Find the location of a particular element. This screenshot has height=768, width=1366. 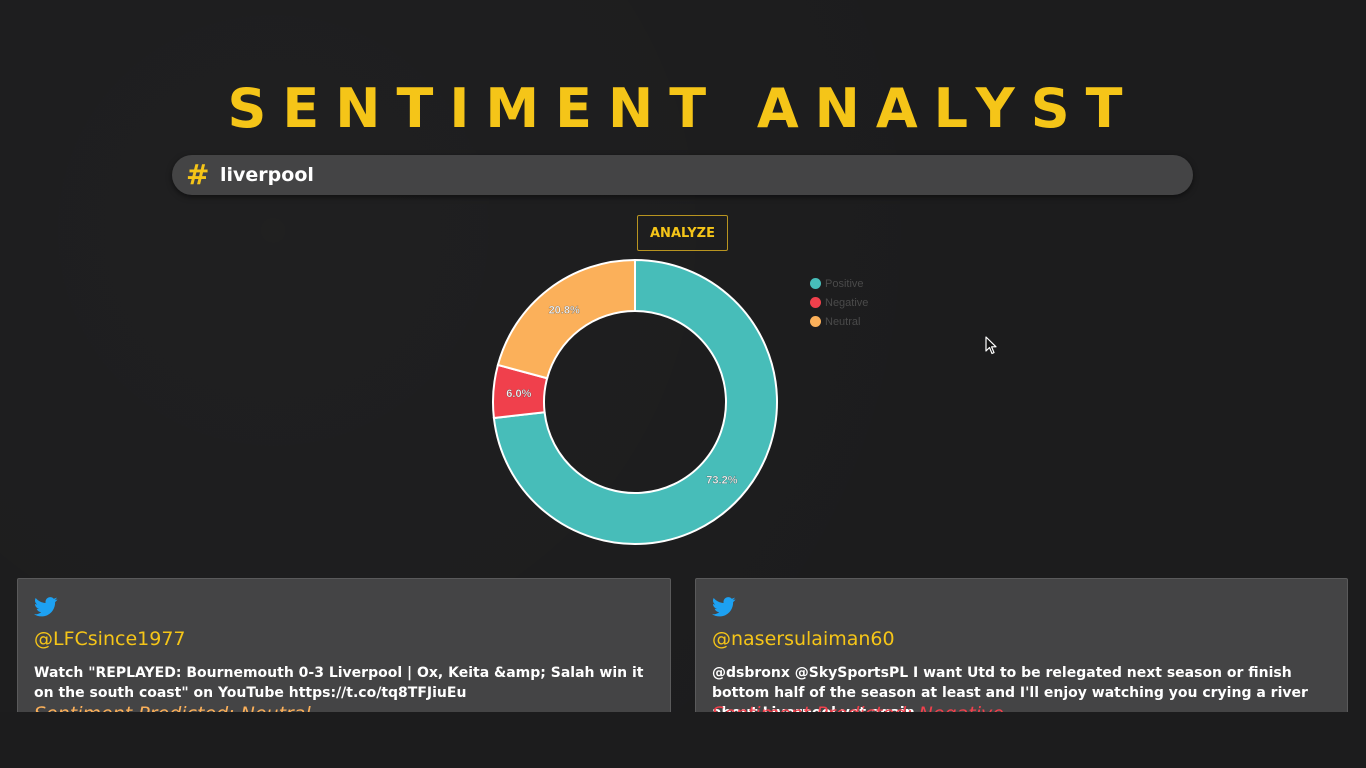

legend-label-neutral: Neutral is located at coordinates (843, 321).